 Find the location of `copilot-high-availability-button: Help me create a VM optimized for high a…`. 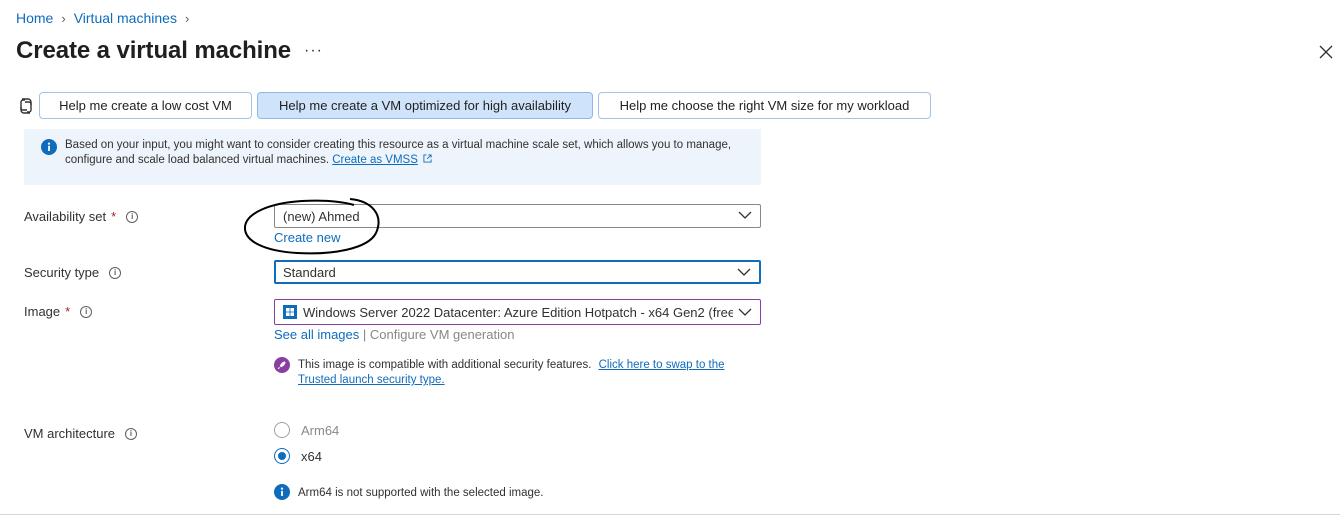

copilot-high-availability-button: Help me create a VM optimized for high a… is located at coordinates (425, 105).